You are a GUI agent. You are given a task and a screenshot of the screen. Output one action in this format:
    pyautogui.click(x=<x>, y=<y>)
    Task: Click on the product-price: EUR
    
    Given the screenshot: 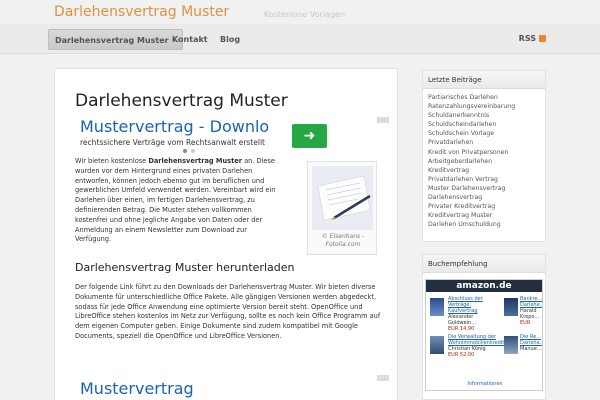 What is the action you would take?
    pyautogui.click(x=525, y=323)
    